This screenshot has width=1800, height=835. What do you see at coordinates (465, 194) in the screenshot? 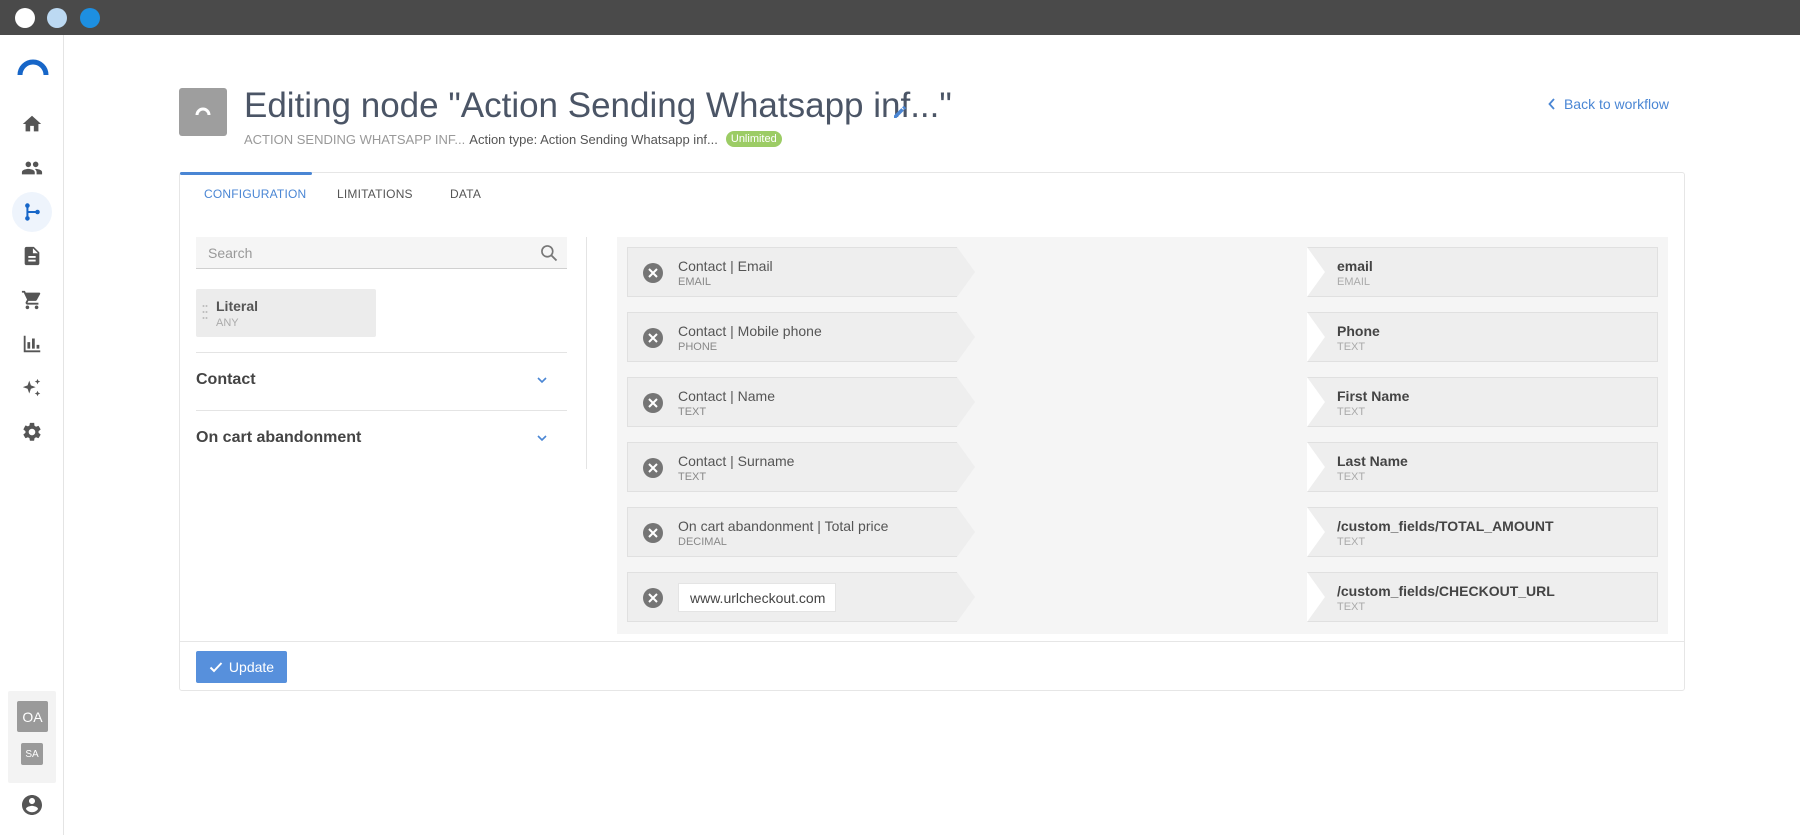
I see `tab-data: DATA` at bounding box center [465, 194].